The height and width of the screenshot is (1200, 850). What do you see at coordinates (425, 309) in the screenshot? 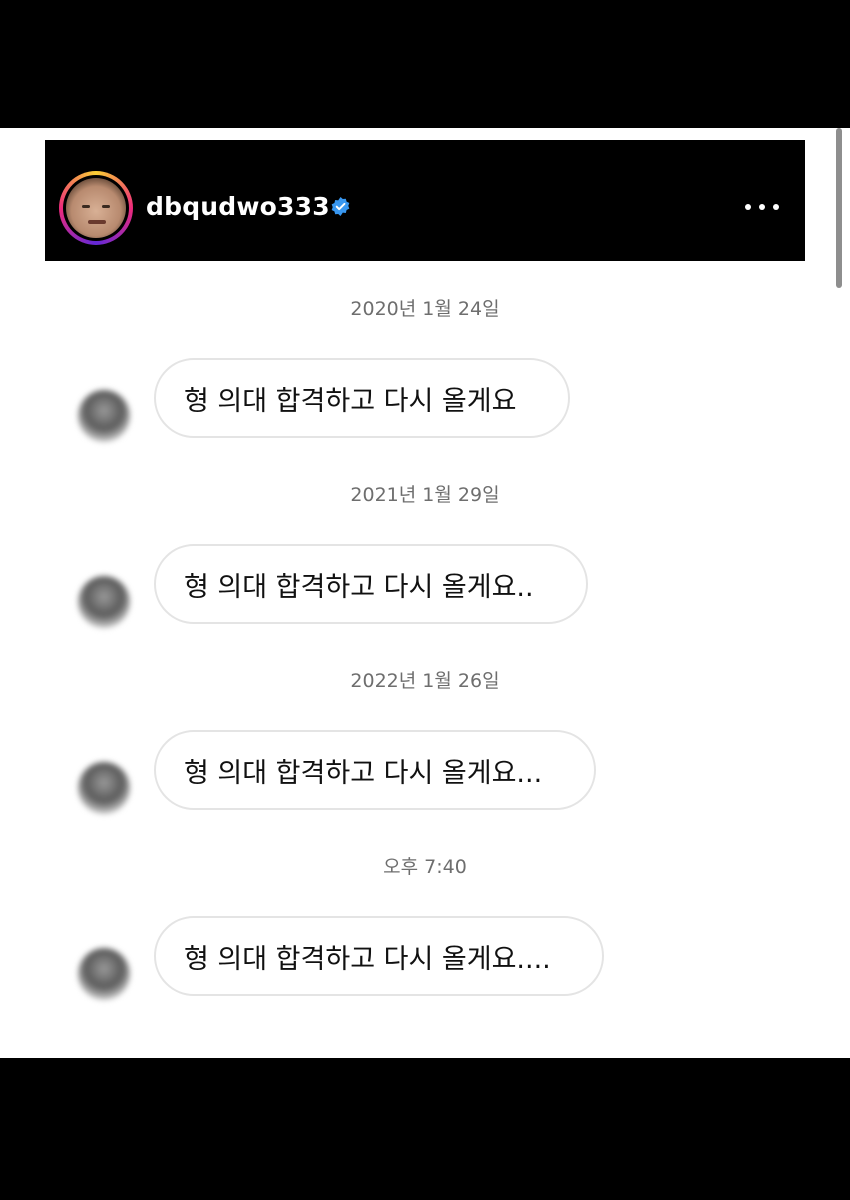
I see `date-separator: 2020년 1월 24일` at bounding box center [425, 309].